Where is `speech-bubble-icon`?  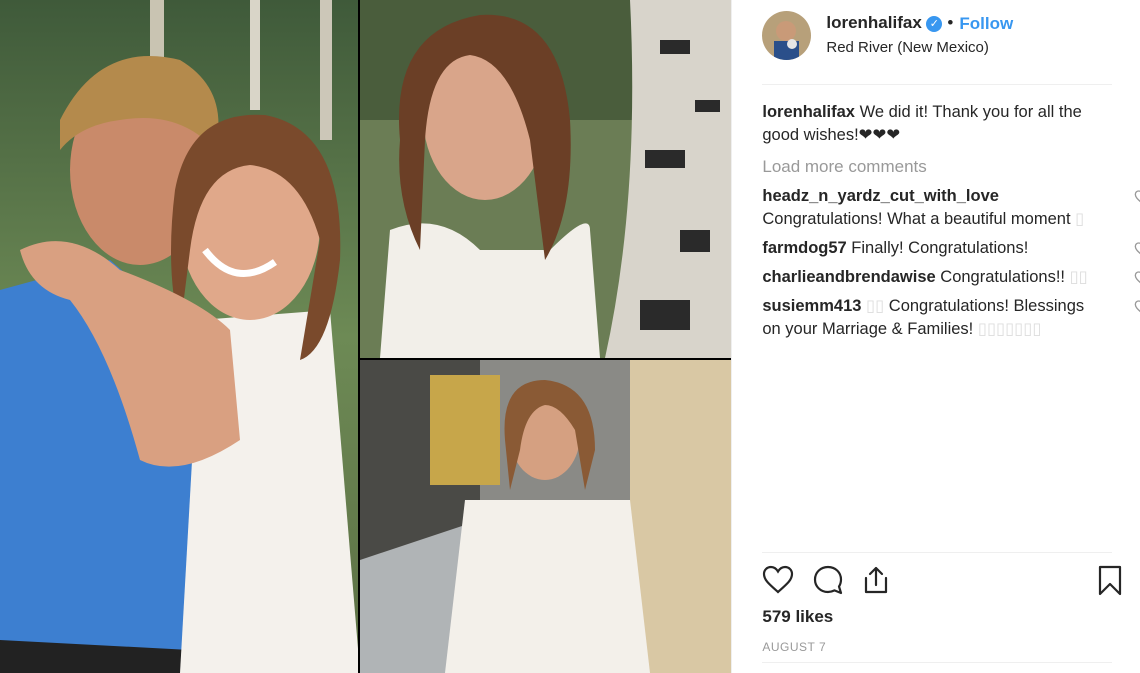 speech-bubble-icon is located at coordinates (828, 580).